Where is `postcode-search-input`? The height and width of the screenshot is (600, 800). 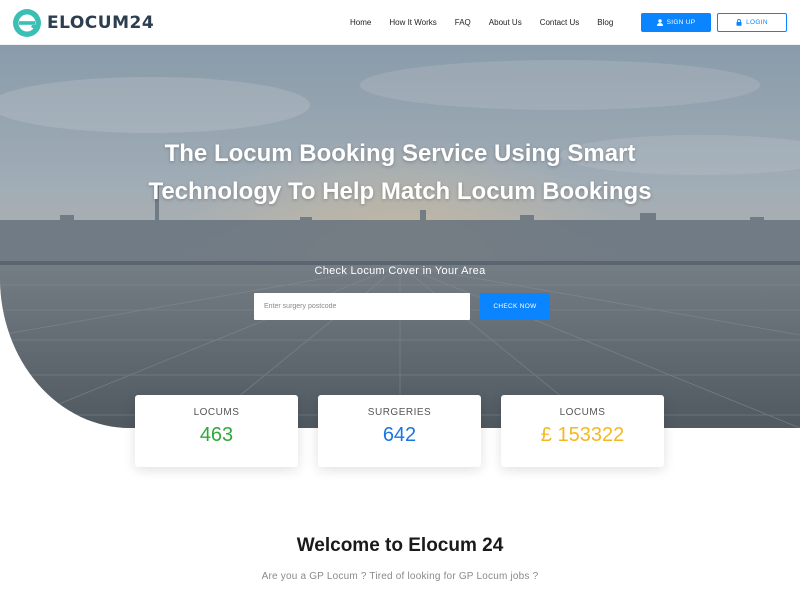
postcode-search-input is located at coordinates (362, 306).